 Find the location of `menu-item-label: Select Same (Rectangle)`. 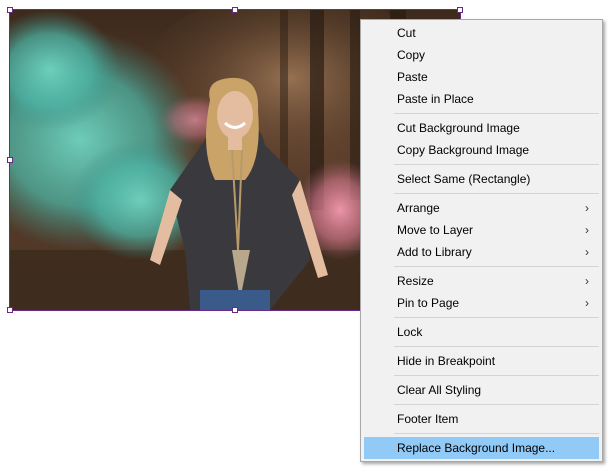

menu-item-label: Select Same (Rectangle) is located at coordinates (464, 179).